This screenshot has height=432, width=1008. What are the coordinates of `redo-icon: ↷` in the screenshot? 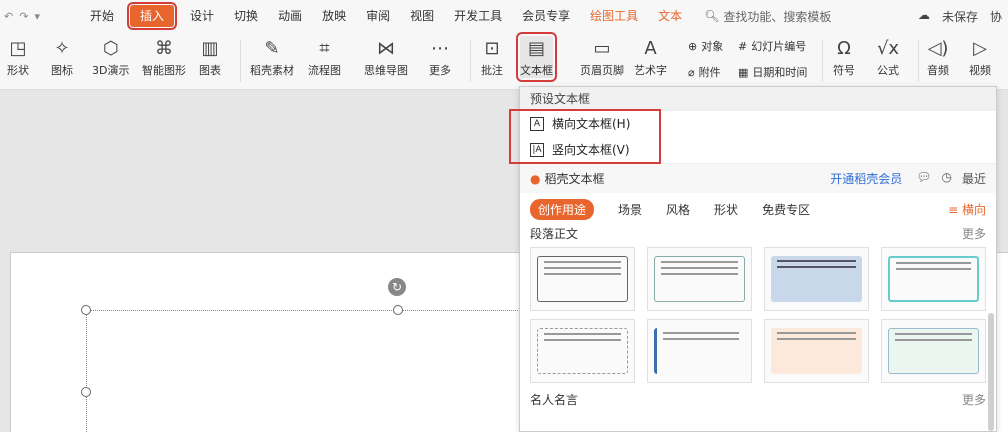 It's located at (23, 16).